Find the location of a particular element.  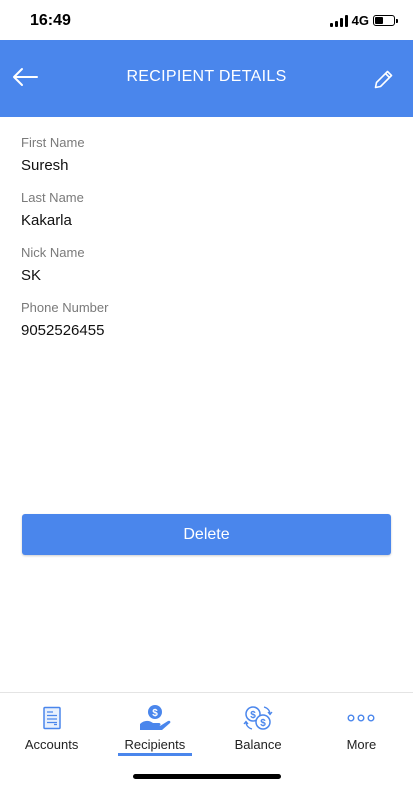

tab-more: More is located at coordinates (361, 725).